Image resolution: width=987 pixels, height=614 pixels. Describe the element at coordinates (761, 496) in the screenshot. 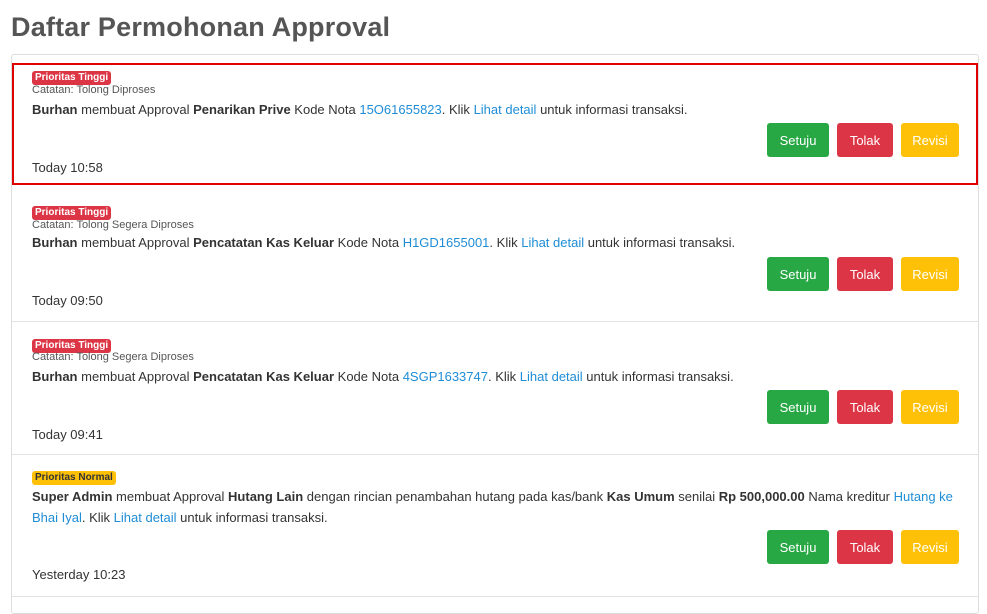

I see `amount: Rp 500,000.00` at that location.